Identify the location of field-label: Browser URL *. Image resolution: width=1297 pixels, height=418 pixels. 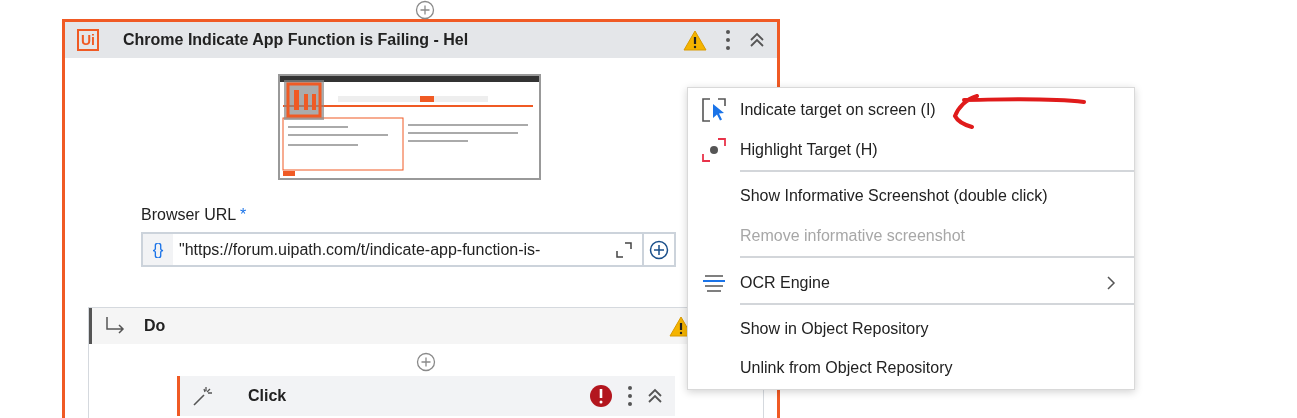
(194, 215).